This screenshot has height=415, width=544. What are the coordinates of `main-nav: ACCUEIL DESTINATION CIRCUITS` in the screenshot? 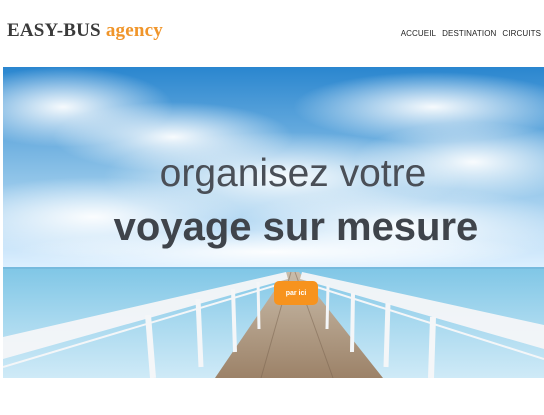 It's located at (471, 33).